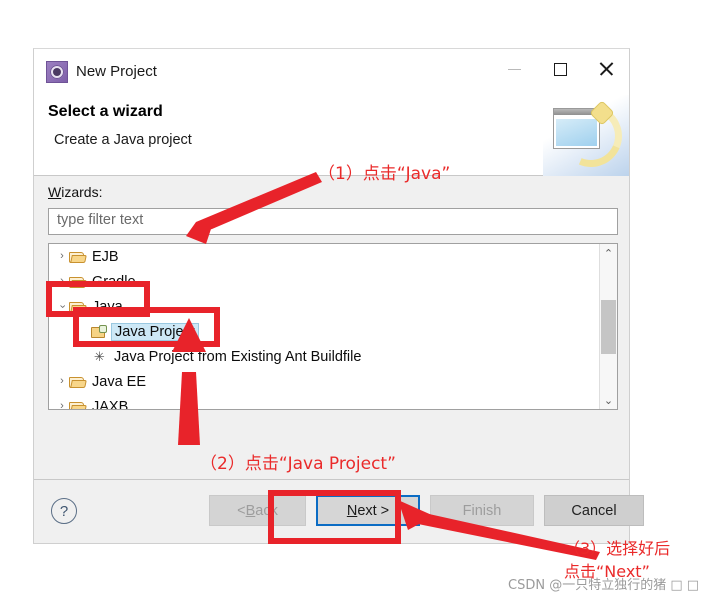 This screenshot has width=710, height=599. Describe the element at coordinates (105, 111) in the screenshot. I see `page-title: Select a wizard` at that location.